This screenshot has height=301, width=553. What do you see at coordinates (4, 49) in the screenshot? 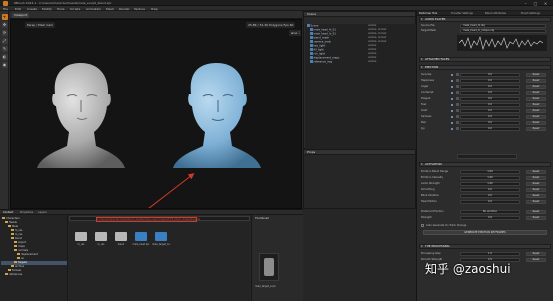
I see `brush-icon: ✎` at bounding box center [4, 49].